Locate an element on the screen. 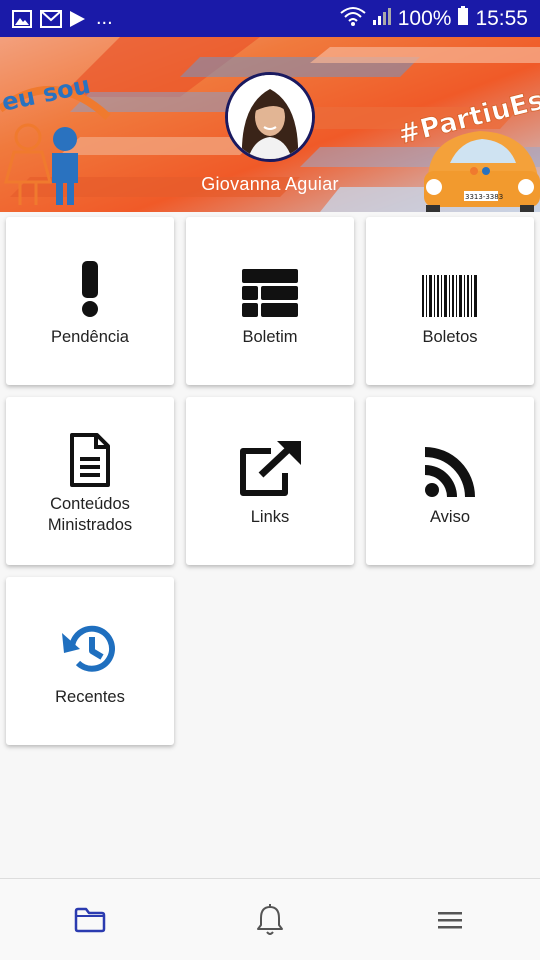  tile-label: Boletim is located at coordinates (270, 336).